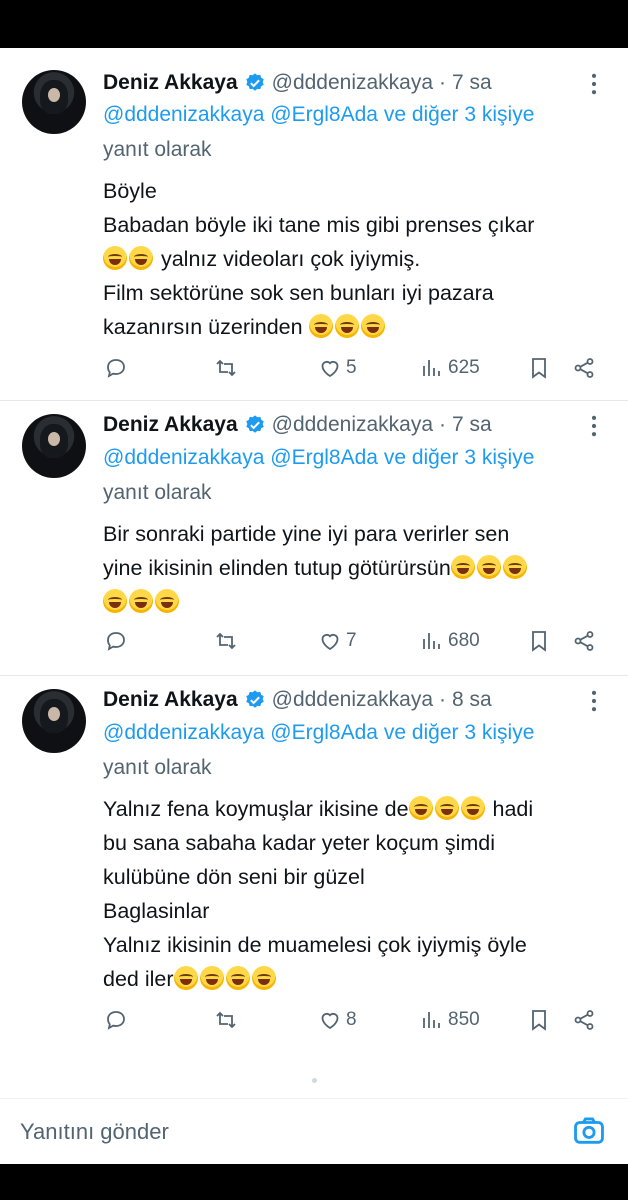 This screenshot has height=1200, width=628. What do you see at coordinates (358, 602) in the screenshot?
I see `tweet-line` at bounding box center [358, 602].